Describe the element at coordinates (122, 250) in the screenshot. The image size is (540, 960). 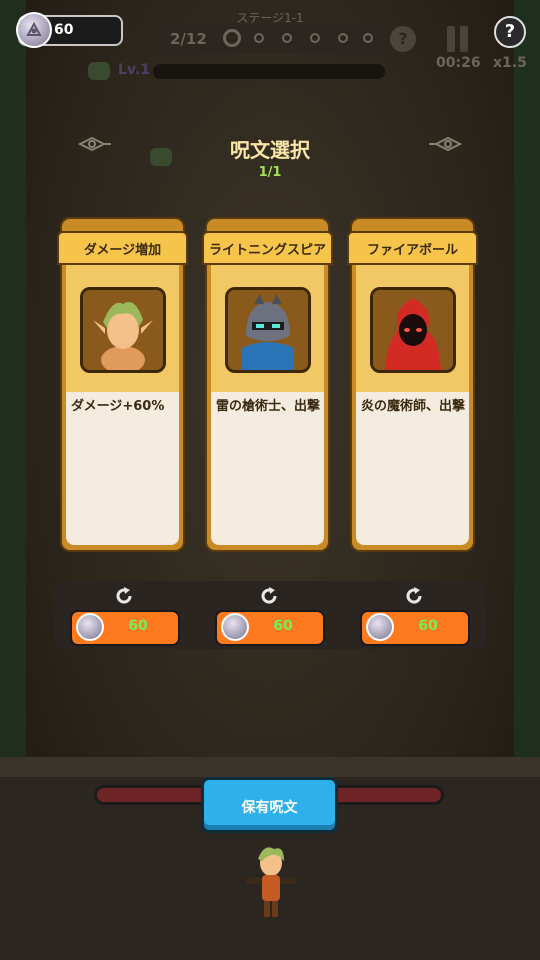
I see `card-title: ダメージ増加` at that location.